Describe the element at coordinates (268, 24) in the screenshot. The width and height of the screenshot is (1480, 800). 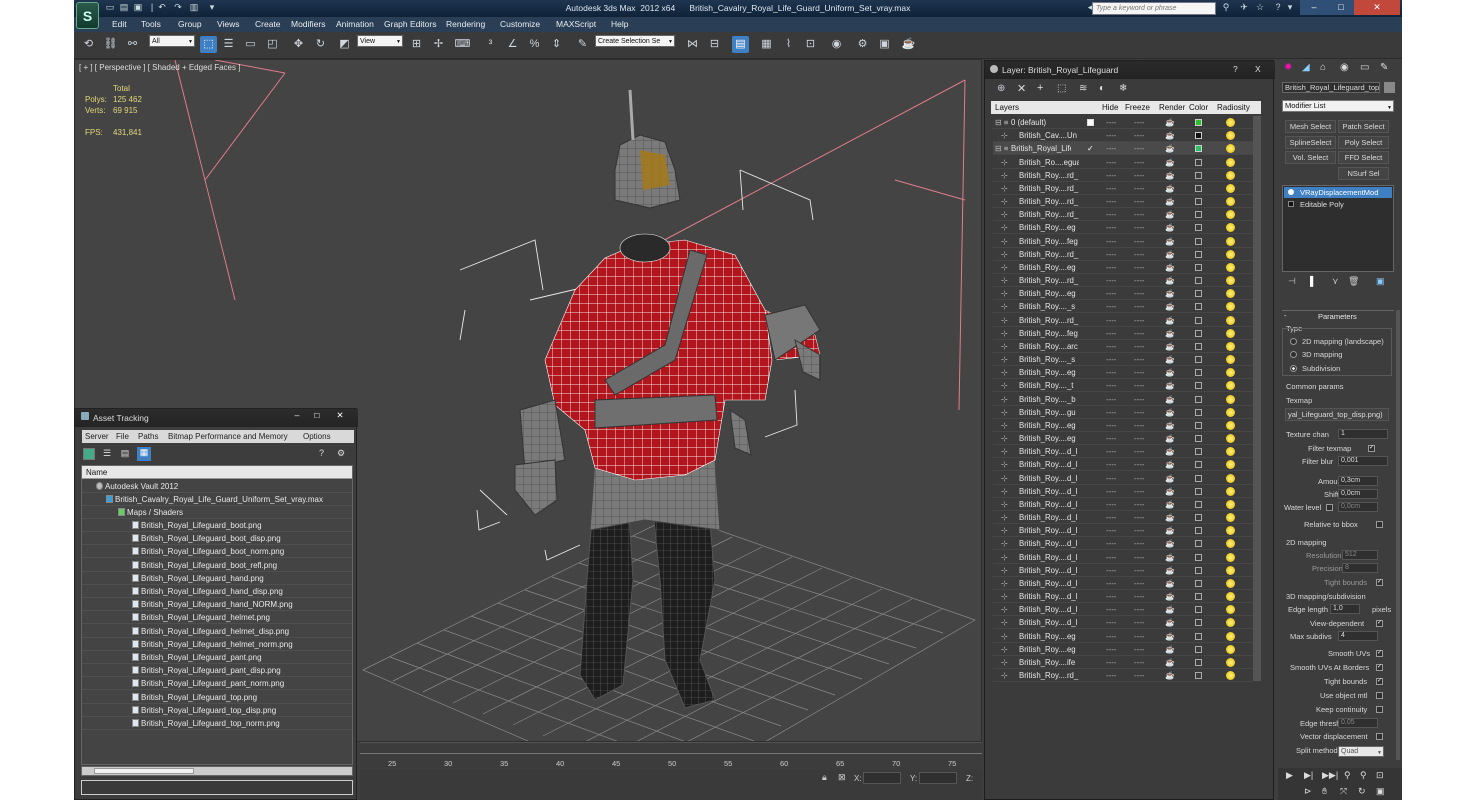
I see `menu-create: Create` at that location.